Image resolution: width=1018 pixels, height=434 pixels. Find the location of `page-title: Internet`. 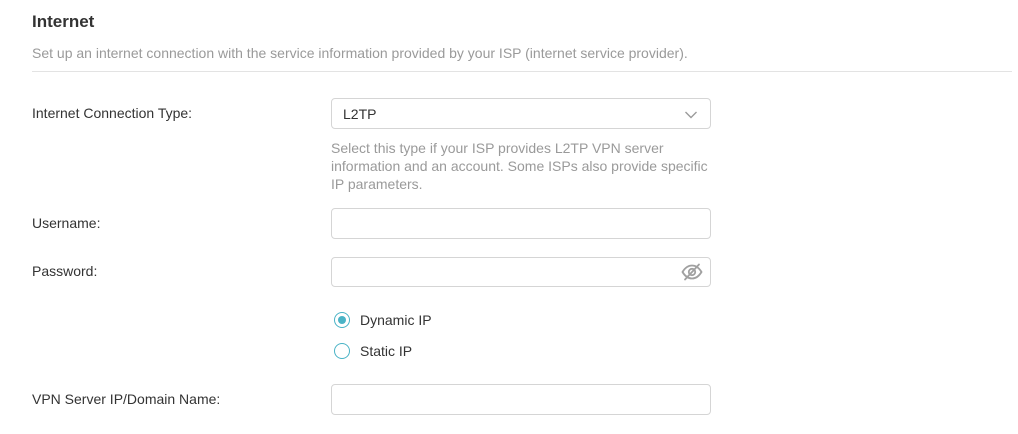

page-title: Internet is located at coordinates (63, 21).